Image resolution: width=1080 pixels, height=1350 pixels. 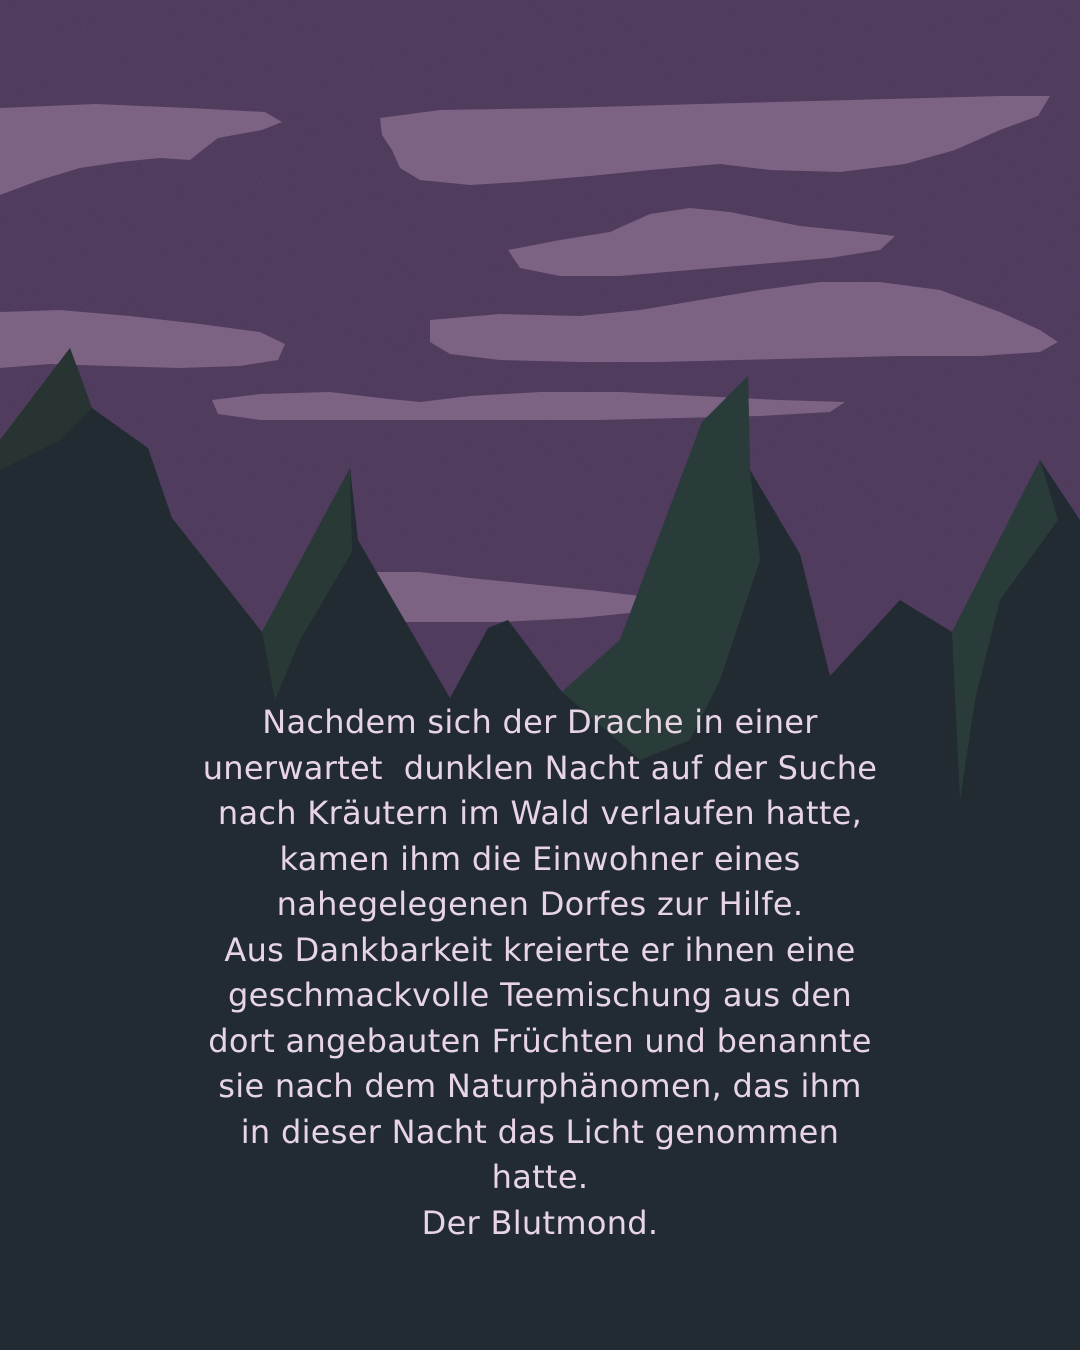 What do you see at coordinates (540, 1131) in the screenshot?
I see `story-line: in dieser Nacht das Licht genommen` at bounding box center [540, 1131].